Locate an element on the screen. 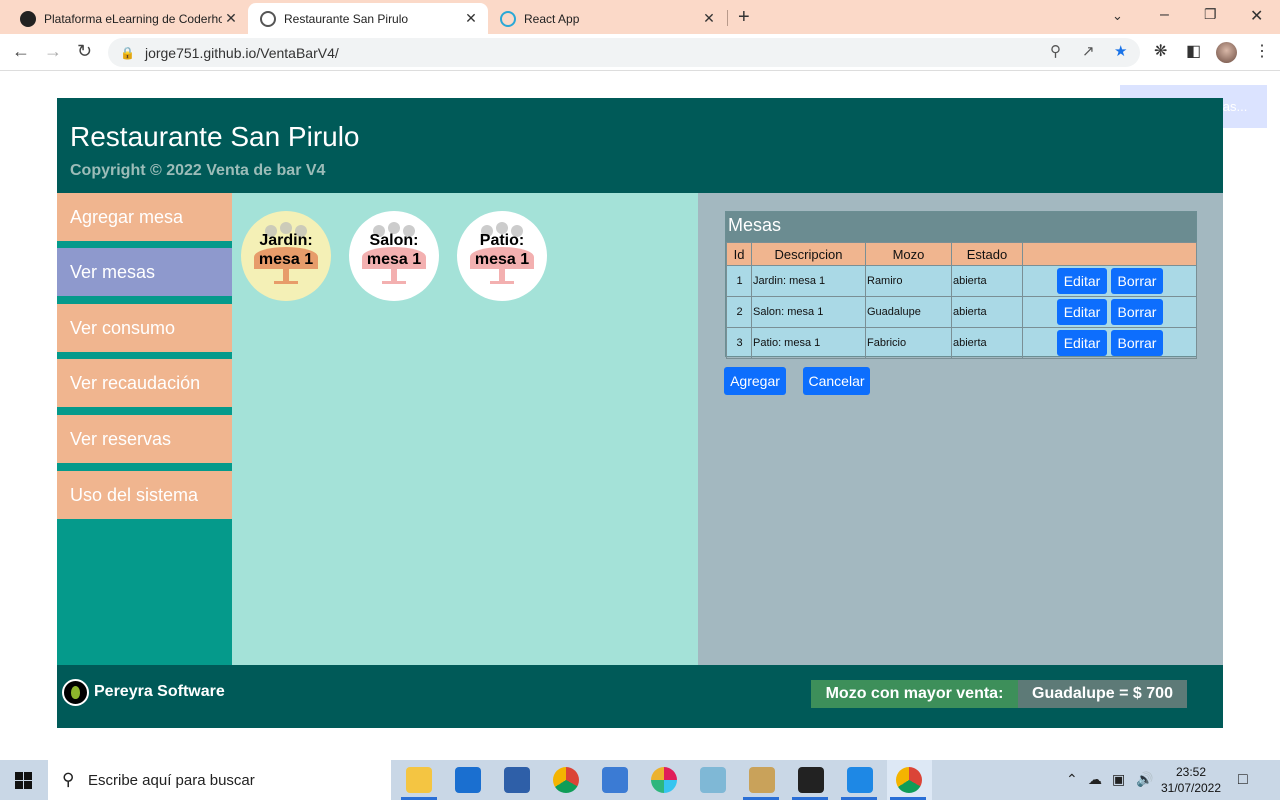 This screenshot has height=800, width=1280. sidebar-item-ver-reservas: Ver reservas is located at coordinates (144, 439).